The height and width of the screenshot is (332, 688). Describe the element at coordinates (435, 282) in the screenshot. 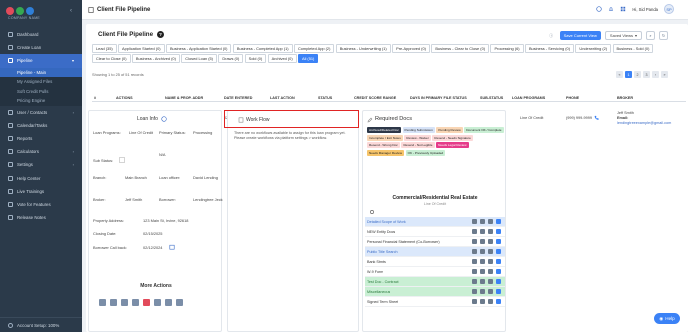

I see `required-doc-row: Test Doc - Contract` at that location.